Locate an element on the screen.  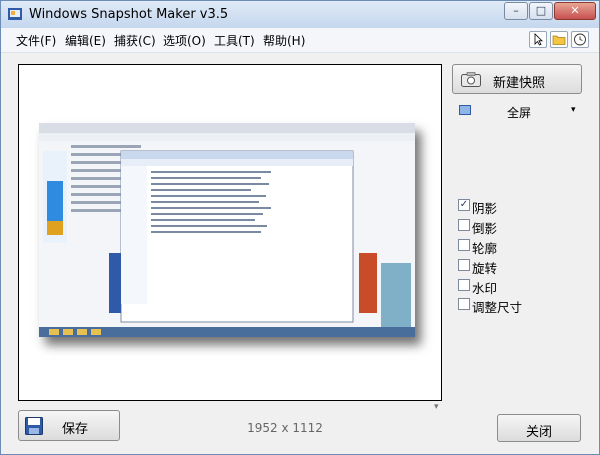
save-button: 保存 is located at coordinates (69, 425).